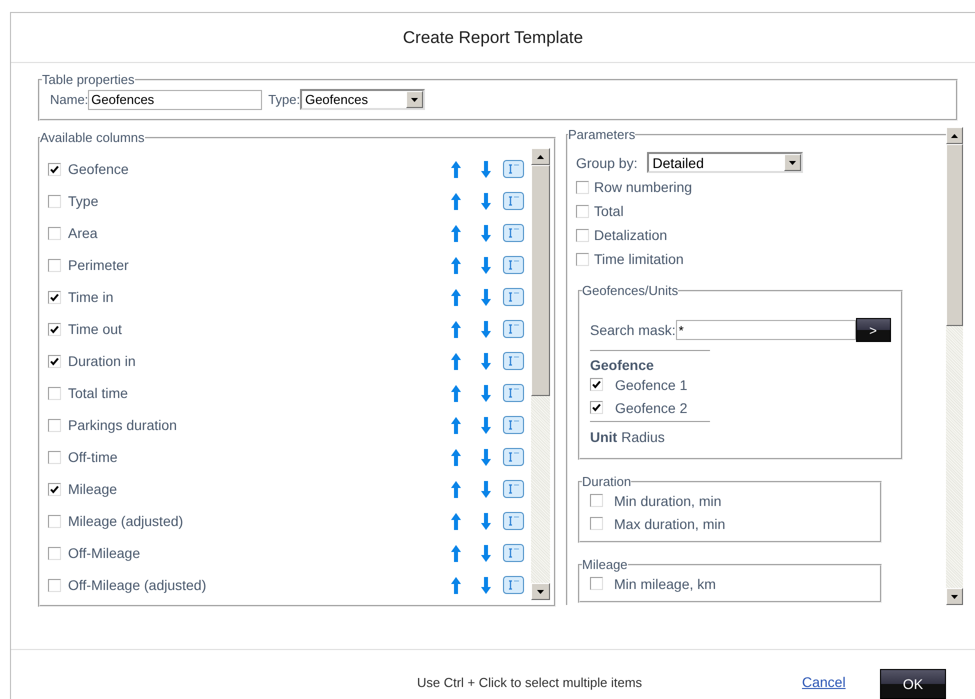 This screenshot has height=699, width=975. I want to click on checkbox-label: Total, so click(609, 211).